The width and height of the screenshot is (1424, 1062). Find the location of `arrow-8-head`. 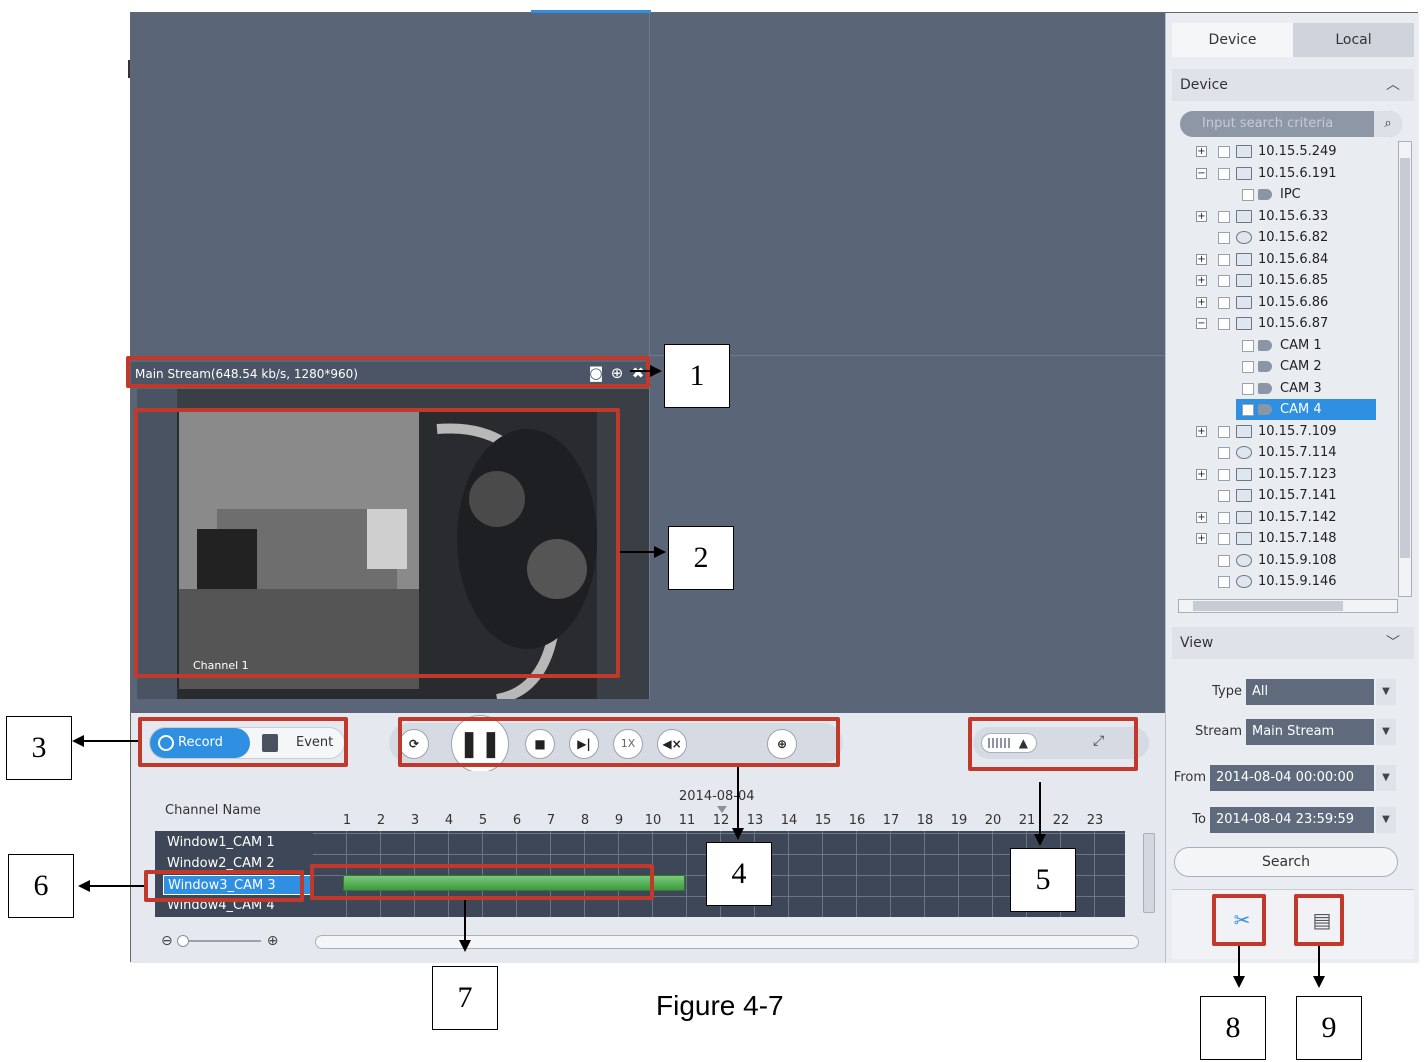

arrow-8-head is located at coordinates (1239, 982).